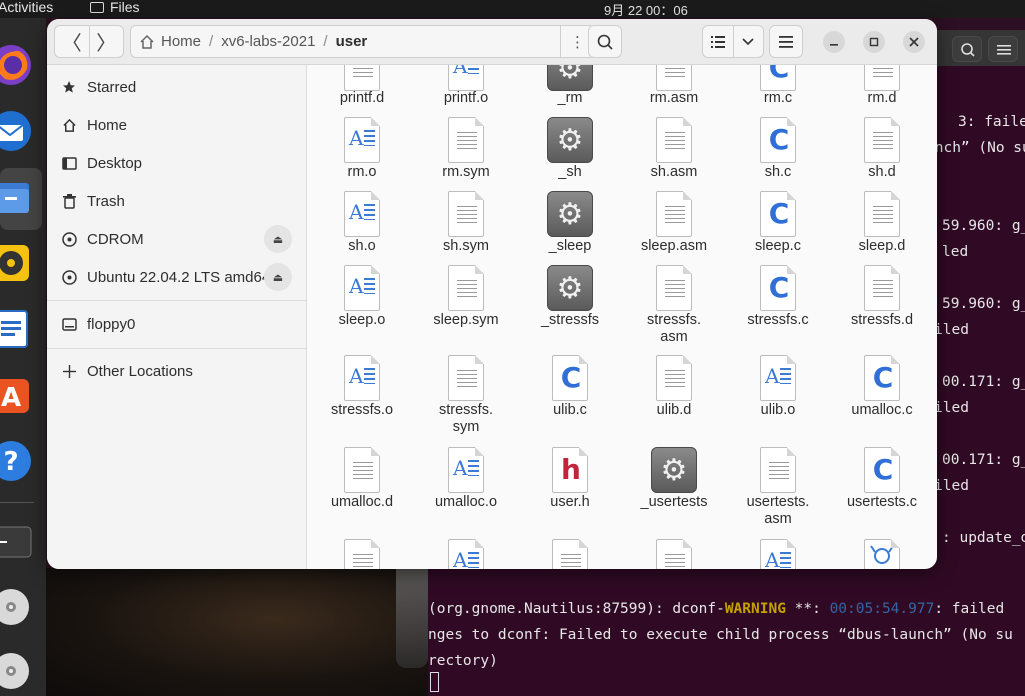 The image size is (1025, 696). I want to click on sidebar-item-label: Home, so click(107, 125).